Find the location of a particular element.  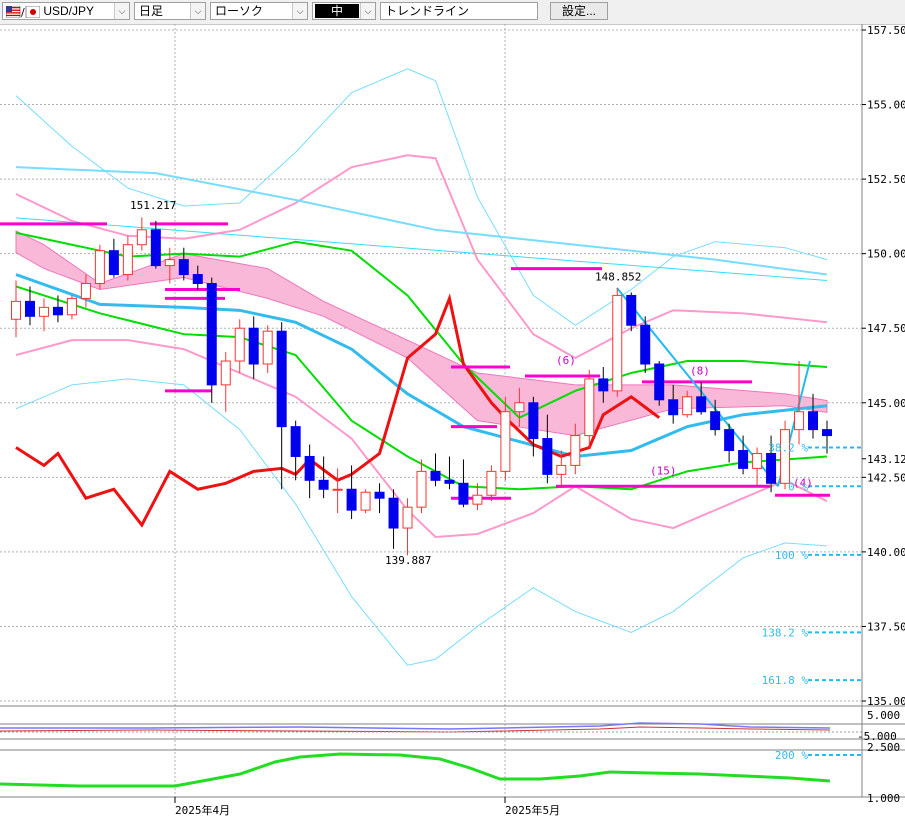

price-tick-label: 142.50 is located at coordinates (886, 477).